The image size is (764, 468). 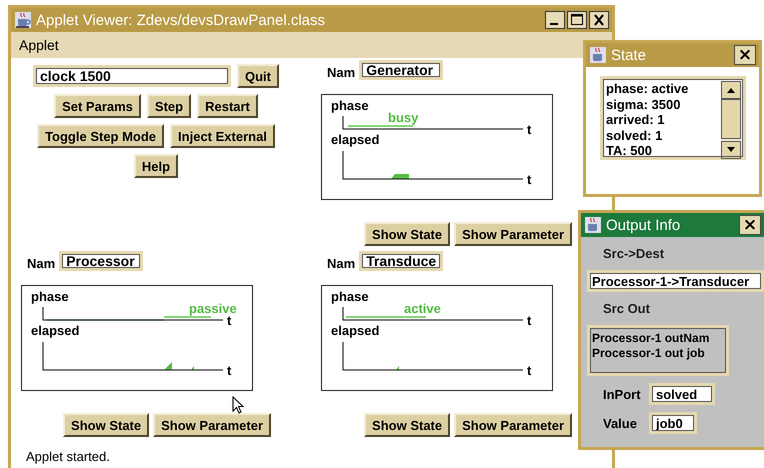 I want to click on quit-button: Quit, so click(x=258, y=76).